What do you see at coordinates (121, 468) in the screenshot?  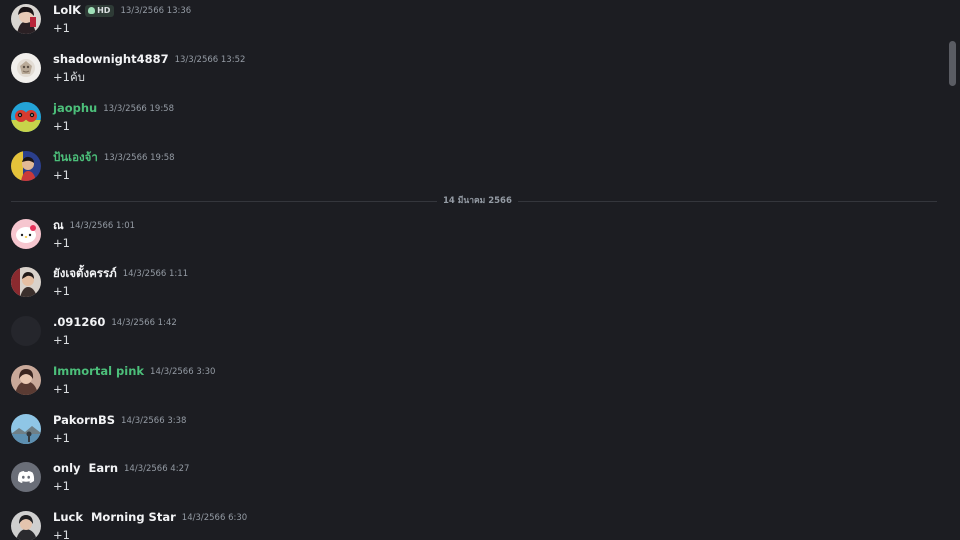 I see `username: only Earn 14/3/2566 4:27` at bounding box center [121, 468].